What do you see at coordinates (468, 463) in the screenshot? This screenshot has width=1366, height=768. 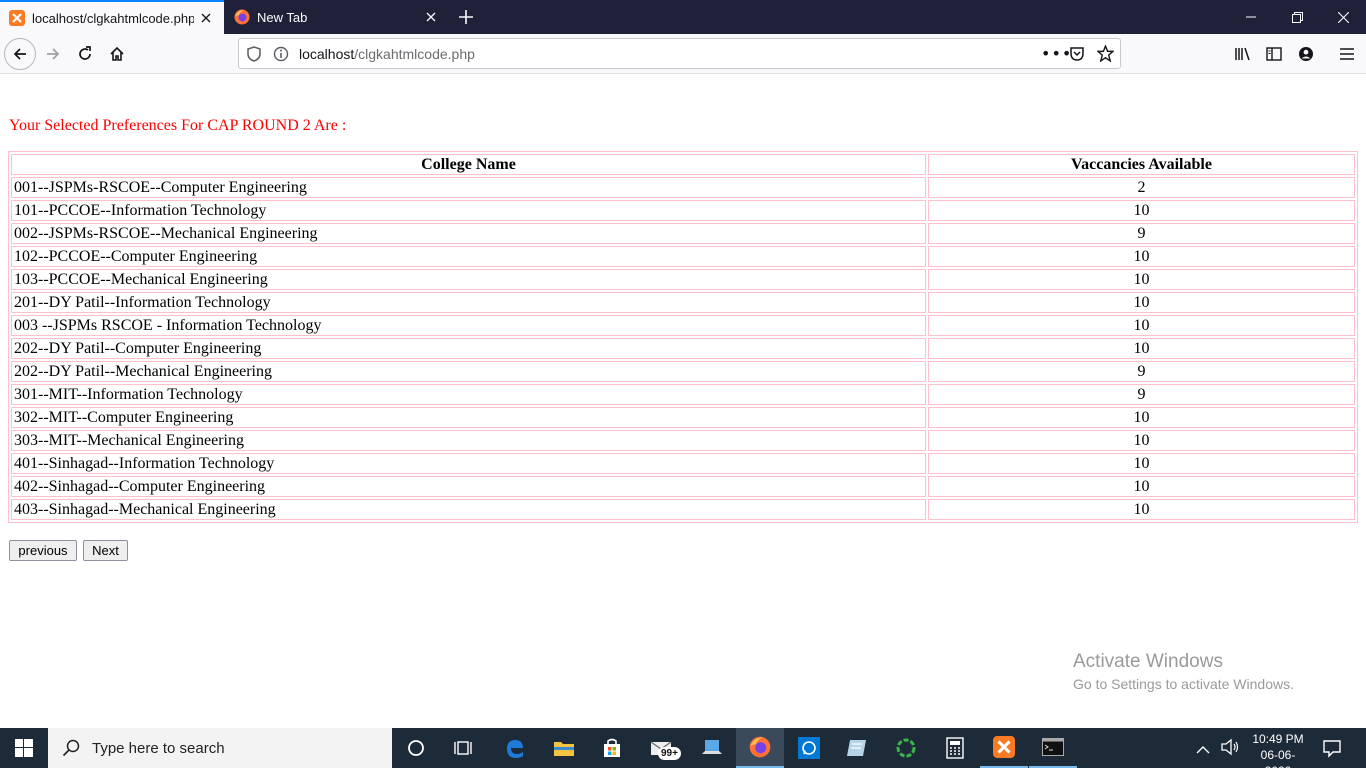 I see `college-name-cell: 401--Sinhagad--Information Technology` at bounding box center [468, 463].